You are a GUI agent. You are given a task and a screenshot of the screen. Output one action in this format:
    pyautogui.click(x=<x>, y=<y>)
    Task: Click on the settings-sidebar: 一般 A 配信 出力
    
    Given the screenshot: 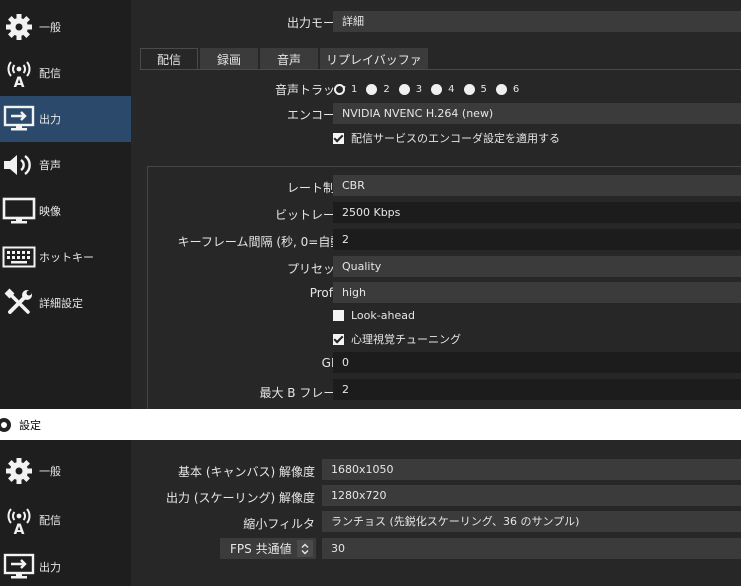 What is the action you would take?
    pyautogui.click(x=65, y=513)
    